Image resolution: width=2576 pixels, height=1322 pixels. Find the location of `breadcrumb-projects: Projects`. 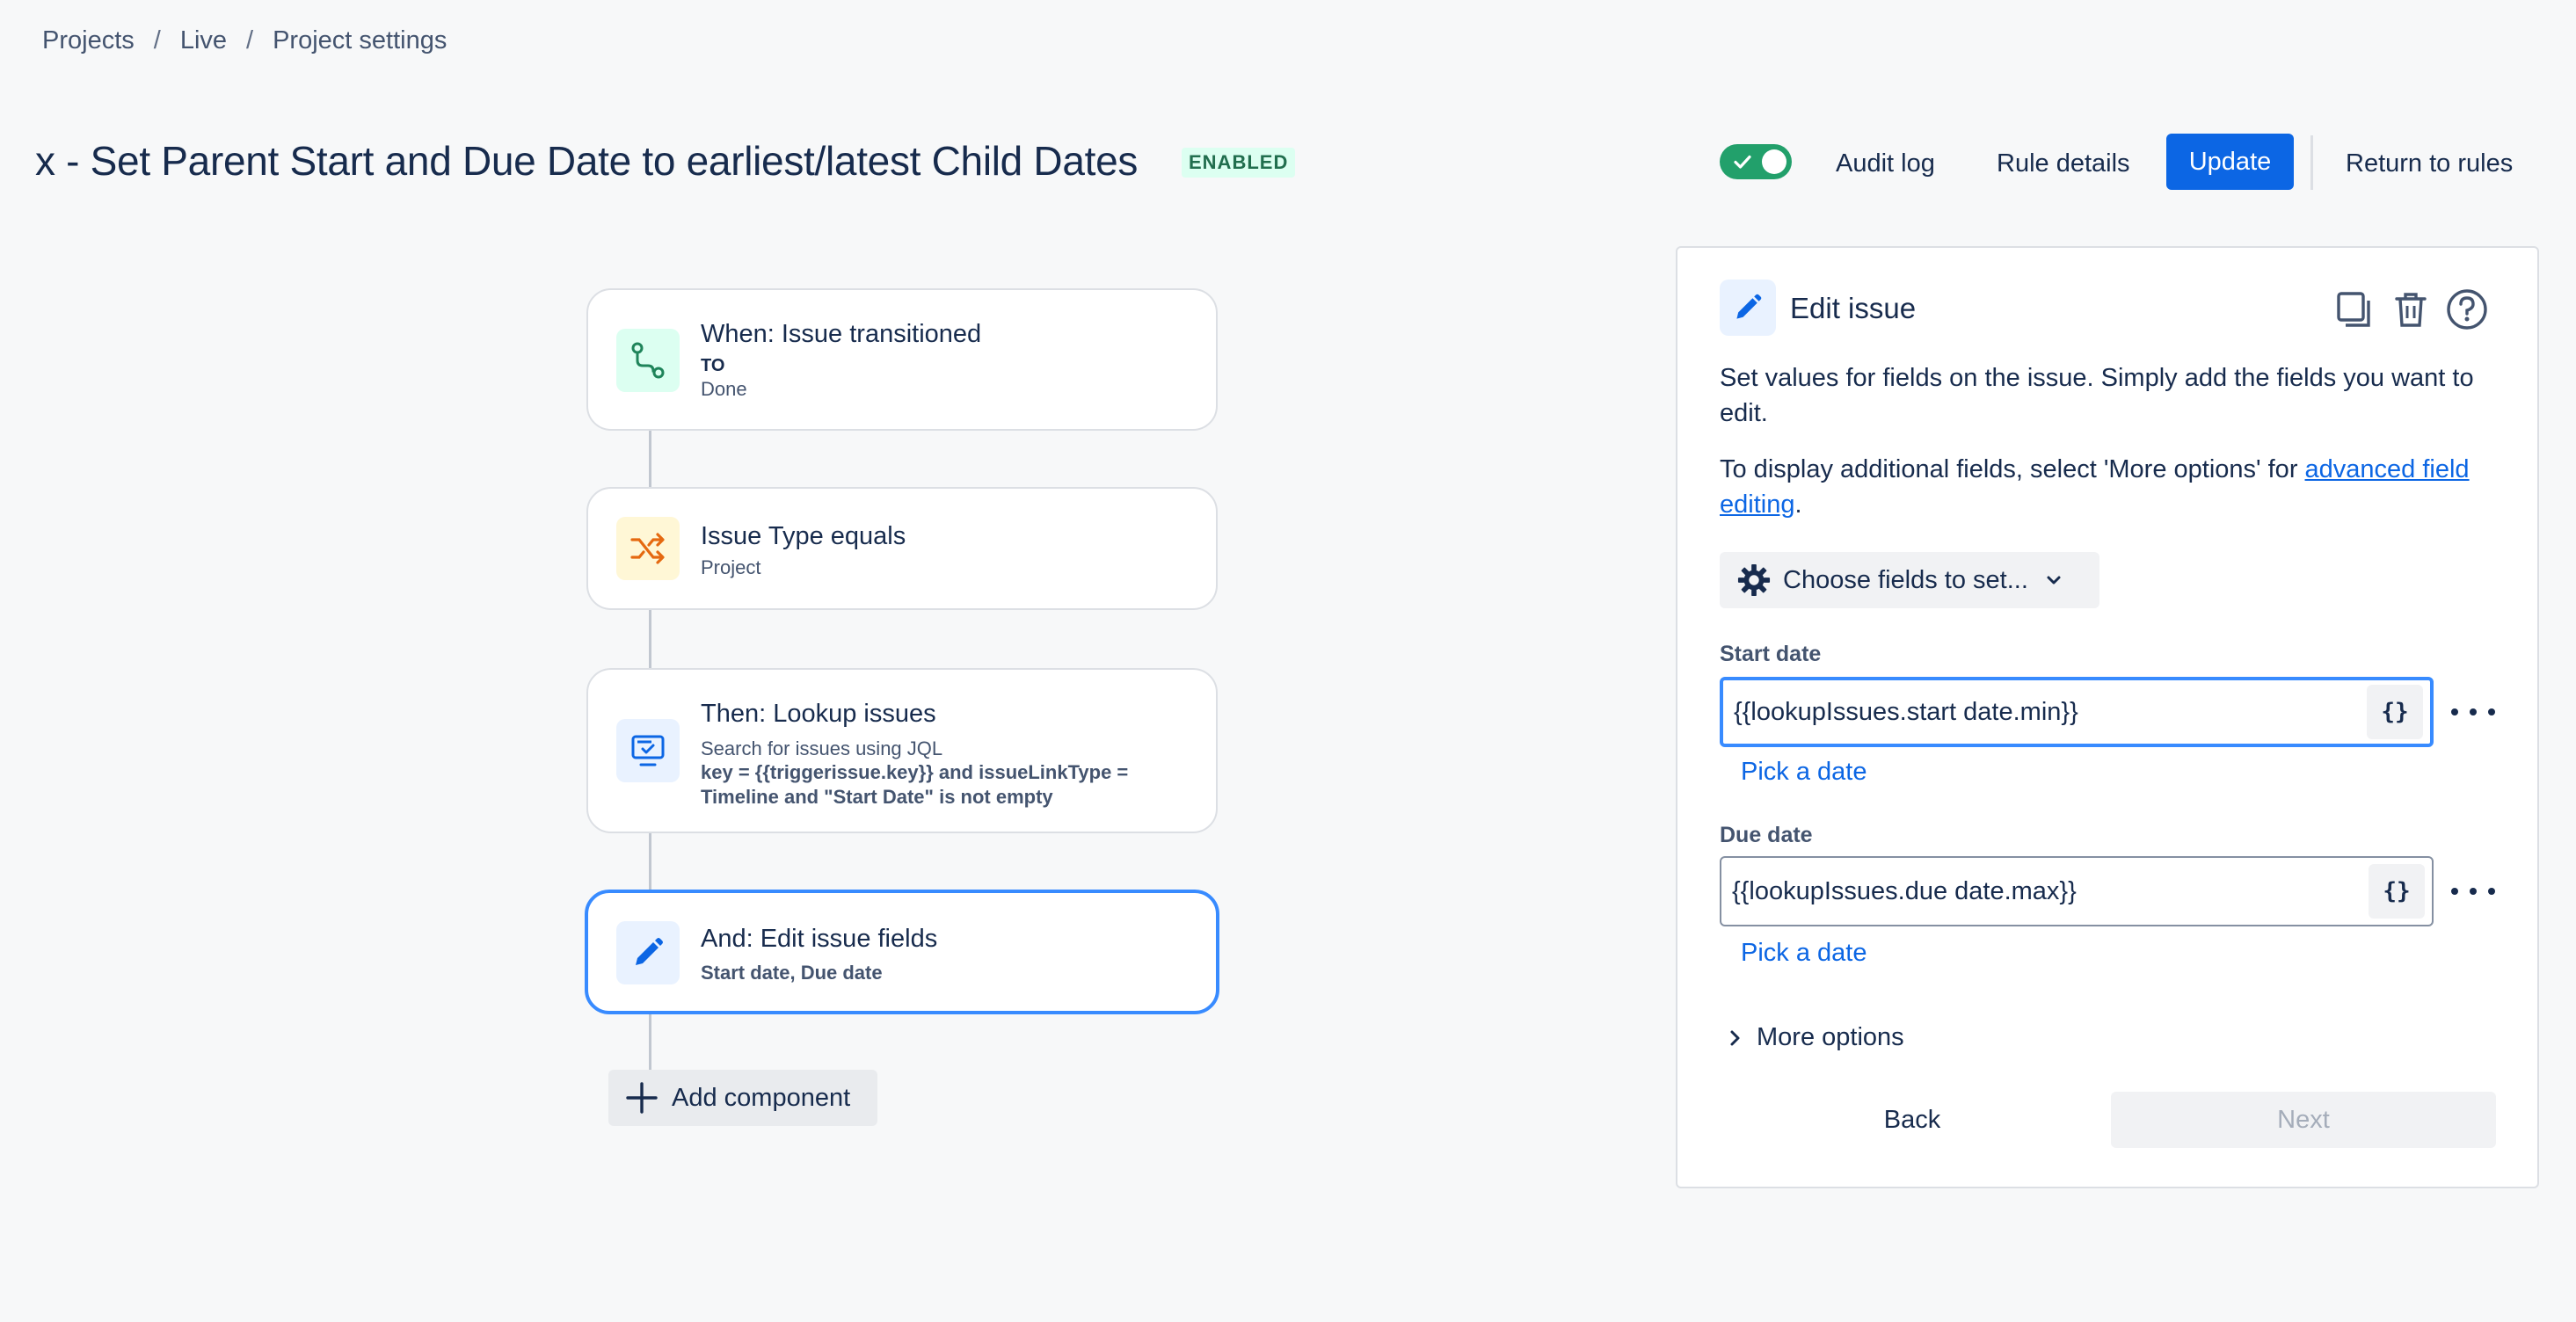

breadcrumb-projects: Projects is located at coordinates (88, 41).